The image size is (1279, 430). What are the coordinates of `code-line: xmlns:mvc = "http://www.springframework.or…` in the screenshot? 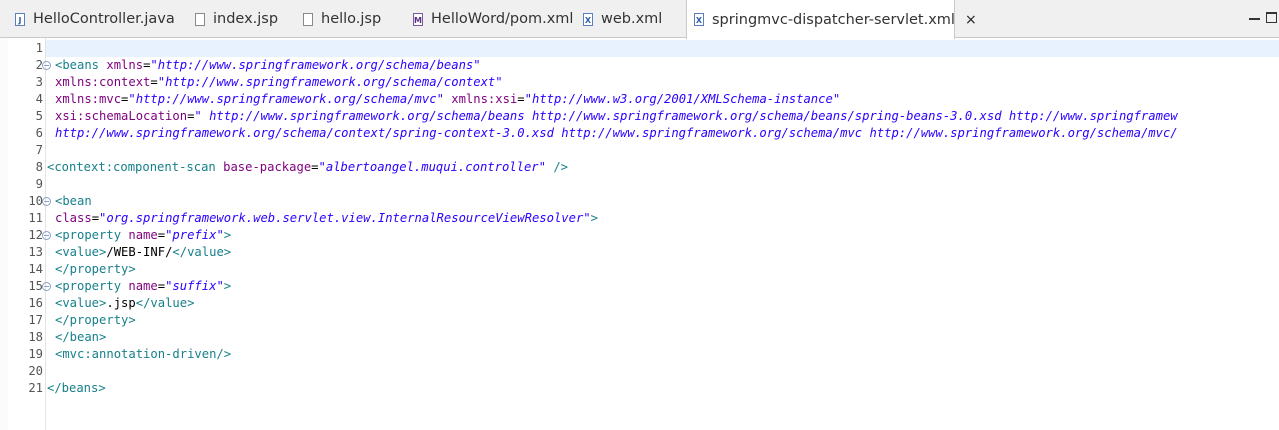 It's located at (662, 99).